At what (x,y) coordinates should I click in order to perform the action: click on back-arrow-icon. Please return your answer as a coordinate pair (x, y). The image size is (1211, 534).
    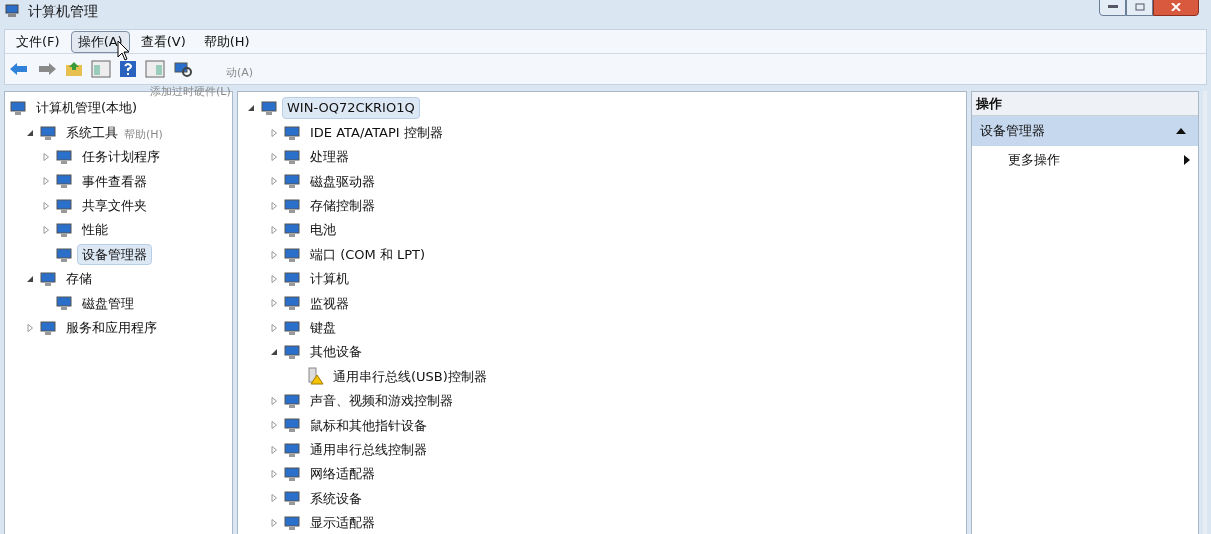
    Looking at the image, I should click on (19, 69).